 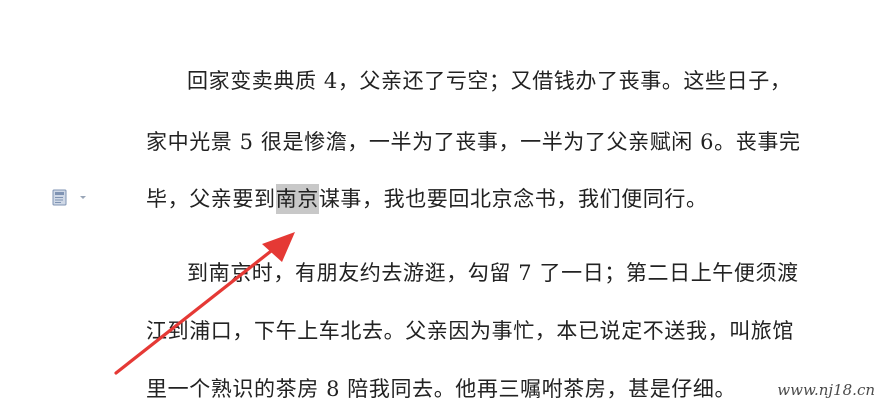 I want to click on text-line-6-content: 里一个熟识的茶房 8 陪我同去。他再三嘱咐茶房，甚是仔细。, so click(x=441, y=389).